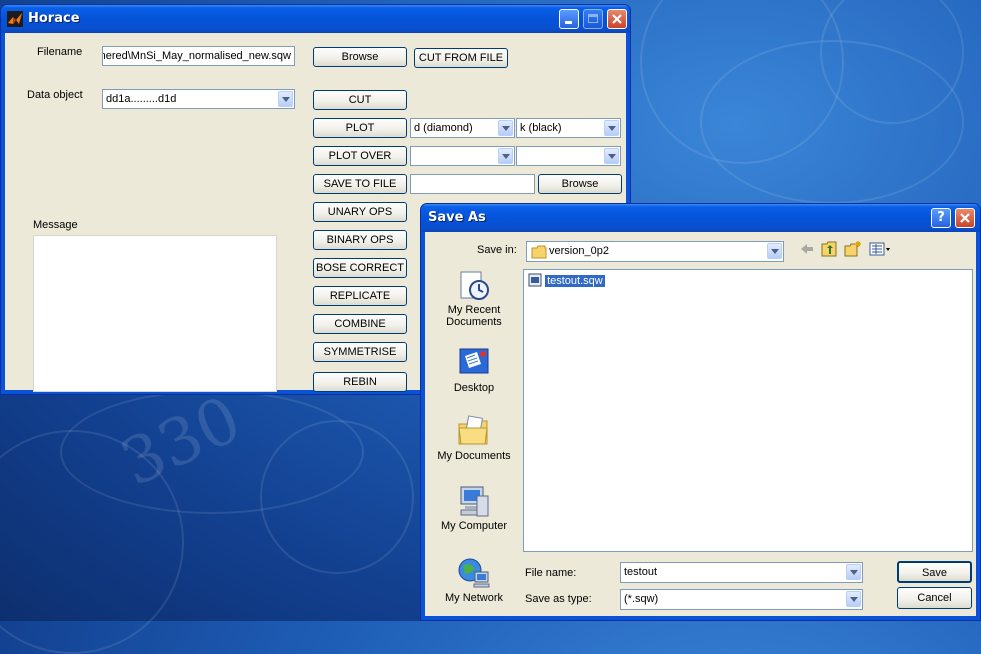  I want to click on my-network-icon, so click(474, 573).